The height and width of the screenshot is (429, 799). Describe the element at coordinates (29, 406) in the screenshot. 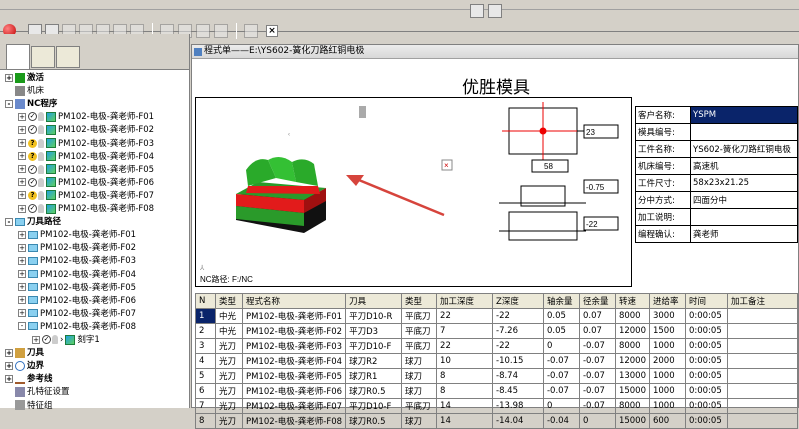

I see `tree-item: 特征组` at that location.